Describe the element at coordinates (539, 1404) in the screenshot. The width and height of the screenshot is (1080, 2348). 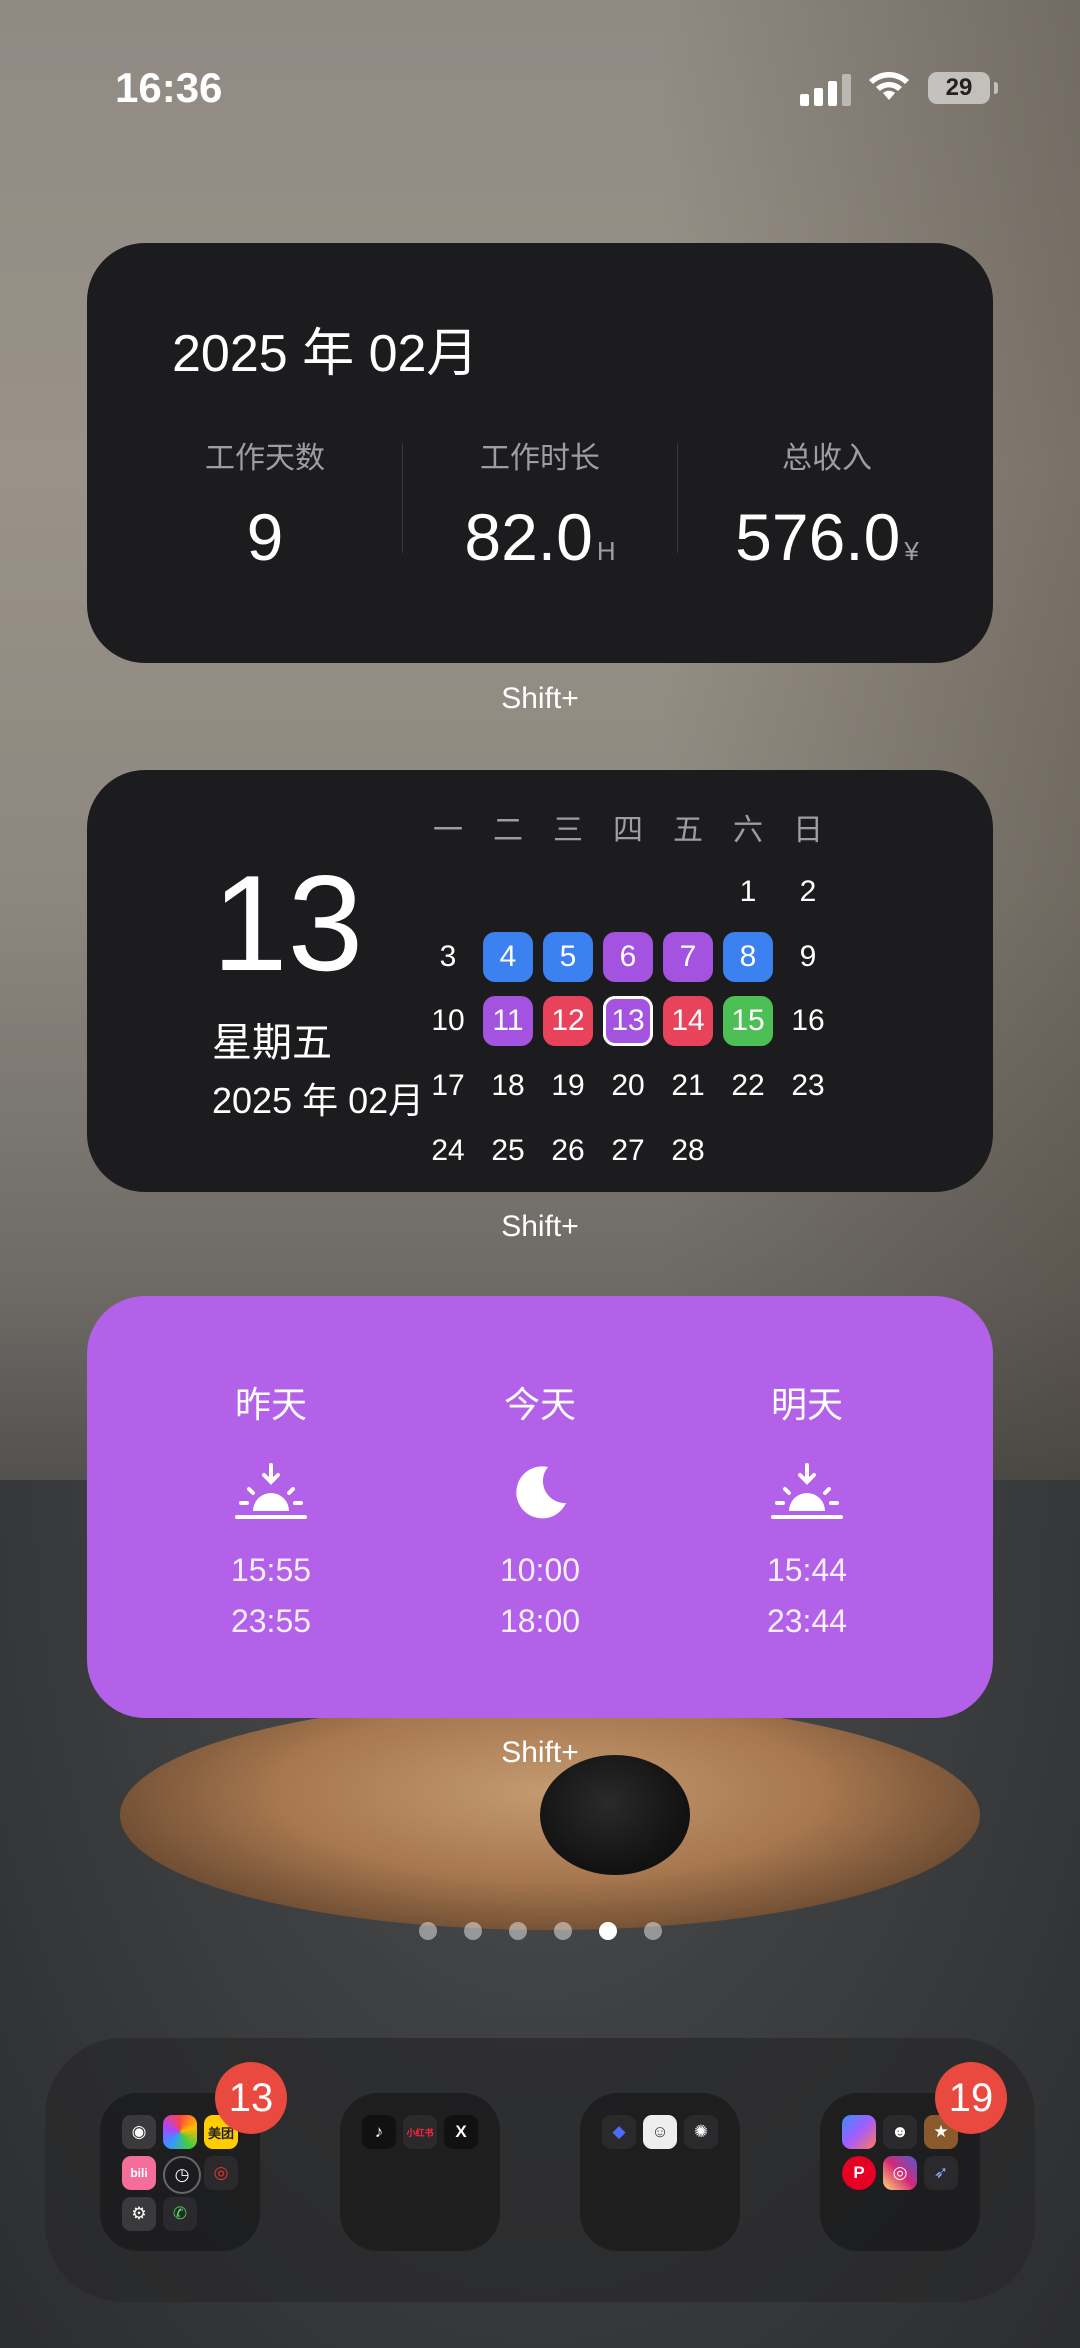
I see `shift-day-label: 今天` at that location.